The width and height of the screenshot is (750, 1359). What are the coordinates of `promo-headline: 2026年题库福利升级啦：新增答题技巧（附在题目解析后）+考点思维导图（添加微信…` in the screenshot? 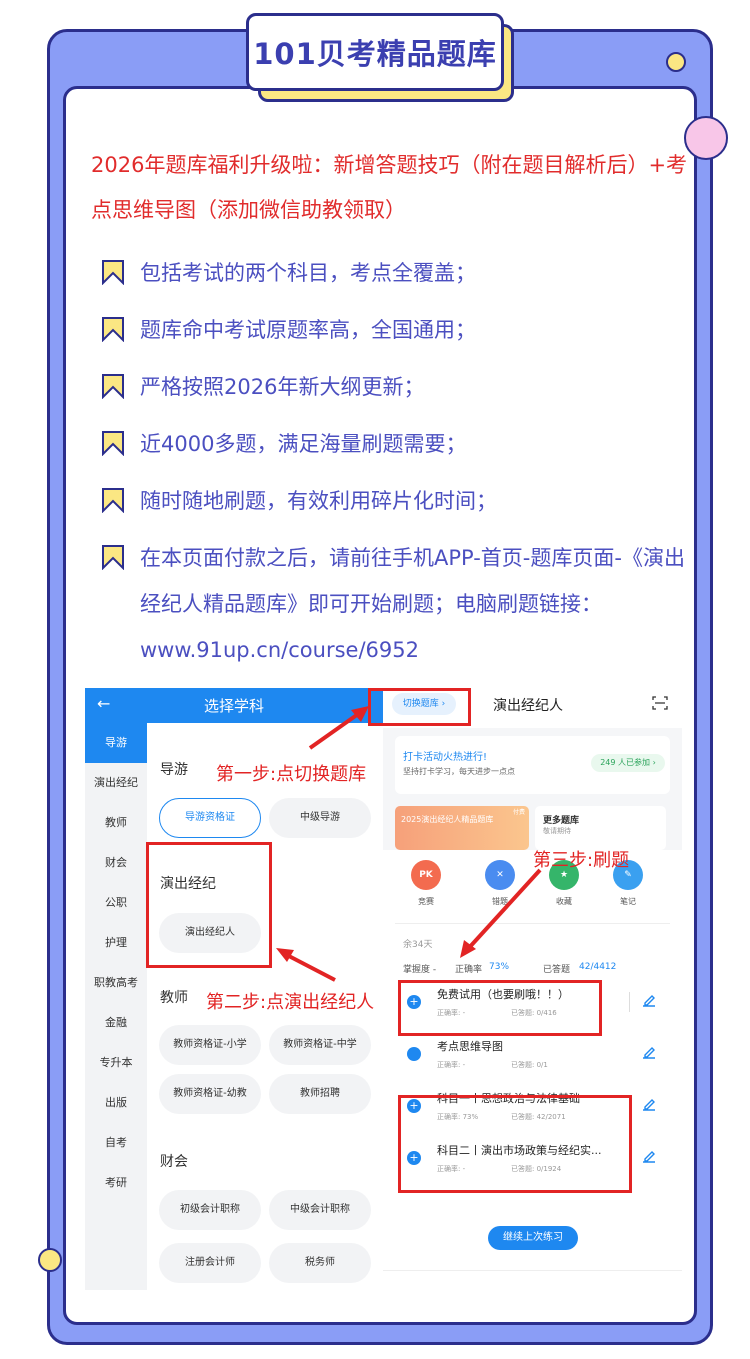 It's located at (389, 187).